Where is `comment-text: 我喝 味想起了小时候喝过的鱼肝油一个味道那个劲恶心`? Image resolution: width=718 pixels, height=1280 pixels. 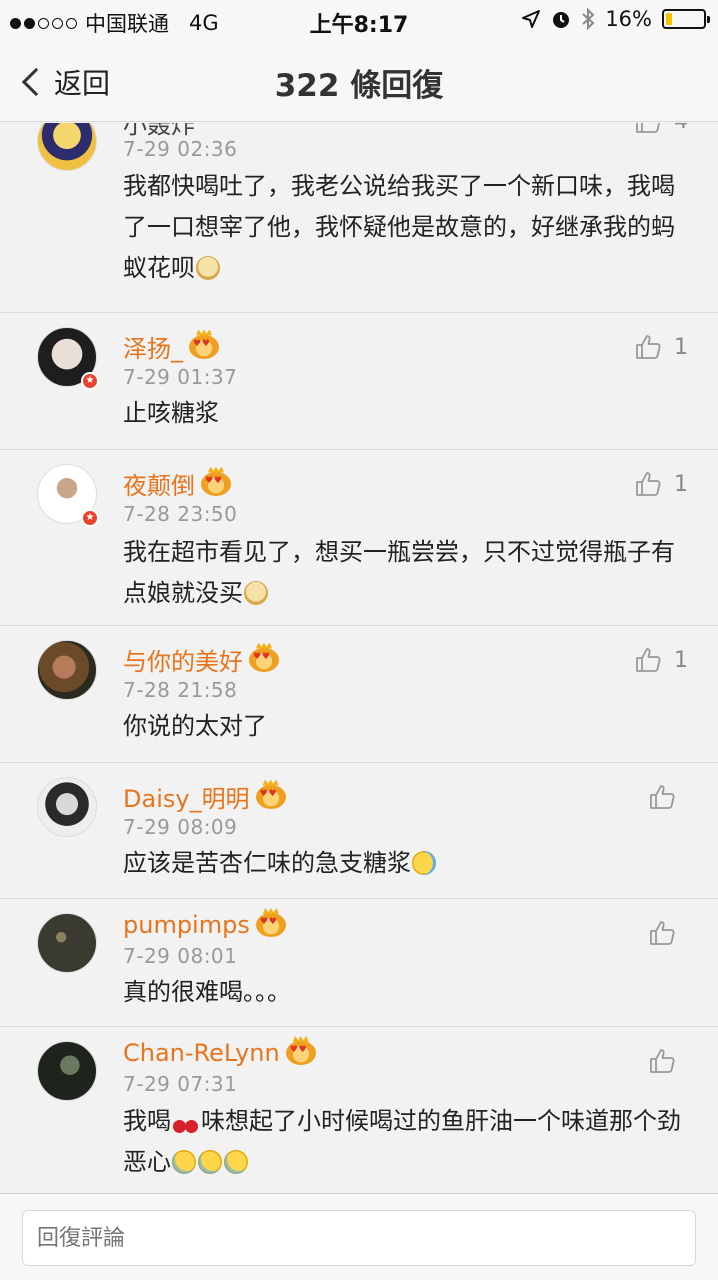
comment-text: 我喝 味想起了小时候喝过的鱼肝油一个味道那个劲恶心 is located at coordinates (402, 1141).